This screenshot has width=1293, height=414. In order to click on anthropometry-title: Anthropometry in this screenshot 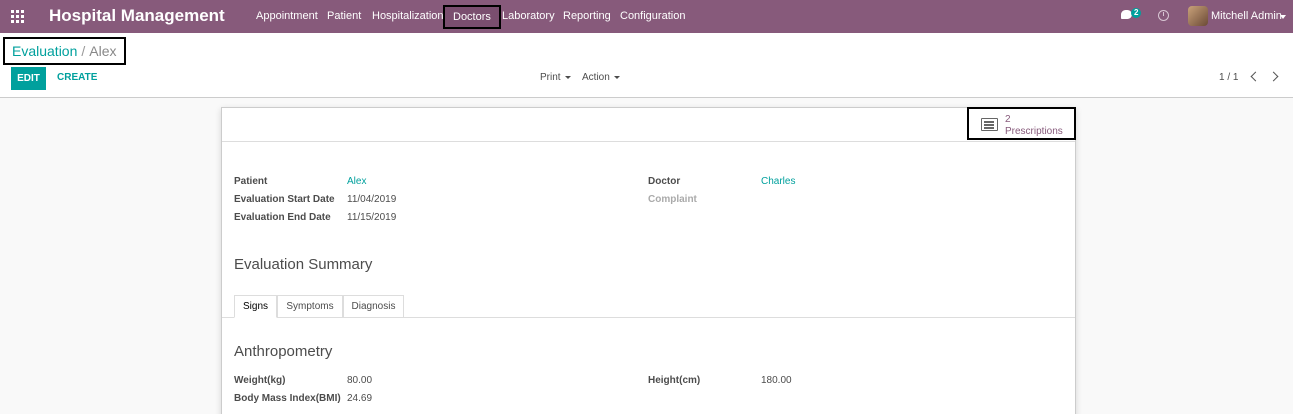, I will do `click(283, 351)`.